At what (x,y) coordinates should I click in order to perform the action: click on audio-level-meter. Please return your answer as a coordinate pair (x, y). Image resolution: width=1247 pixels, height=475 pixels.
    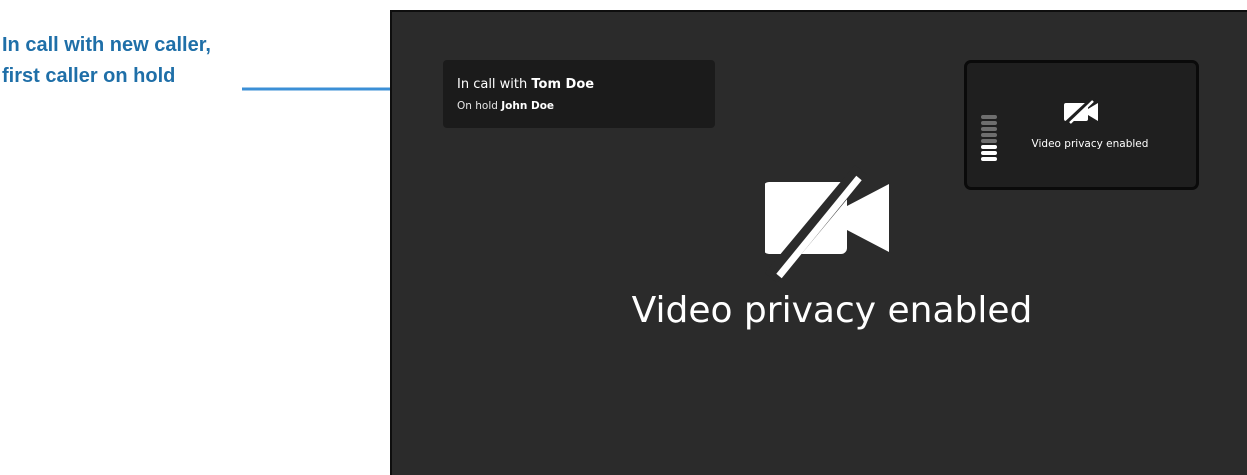
    Looking at the image, I should click on (989, 139).